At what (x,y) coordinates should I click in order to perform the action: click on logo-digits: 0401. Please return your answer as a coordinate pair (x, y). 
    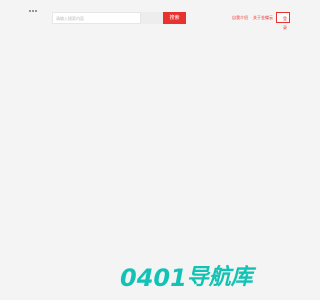
    Looking at the image, I should click on (153, 278).